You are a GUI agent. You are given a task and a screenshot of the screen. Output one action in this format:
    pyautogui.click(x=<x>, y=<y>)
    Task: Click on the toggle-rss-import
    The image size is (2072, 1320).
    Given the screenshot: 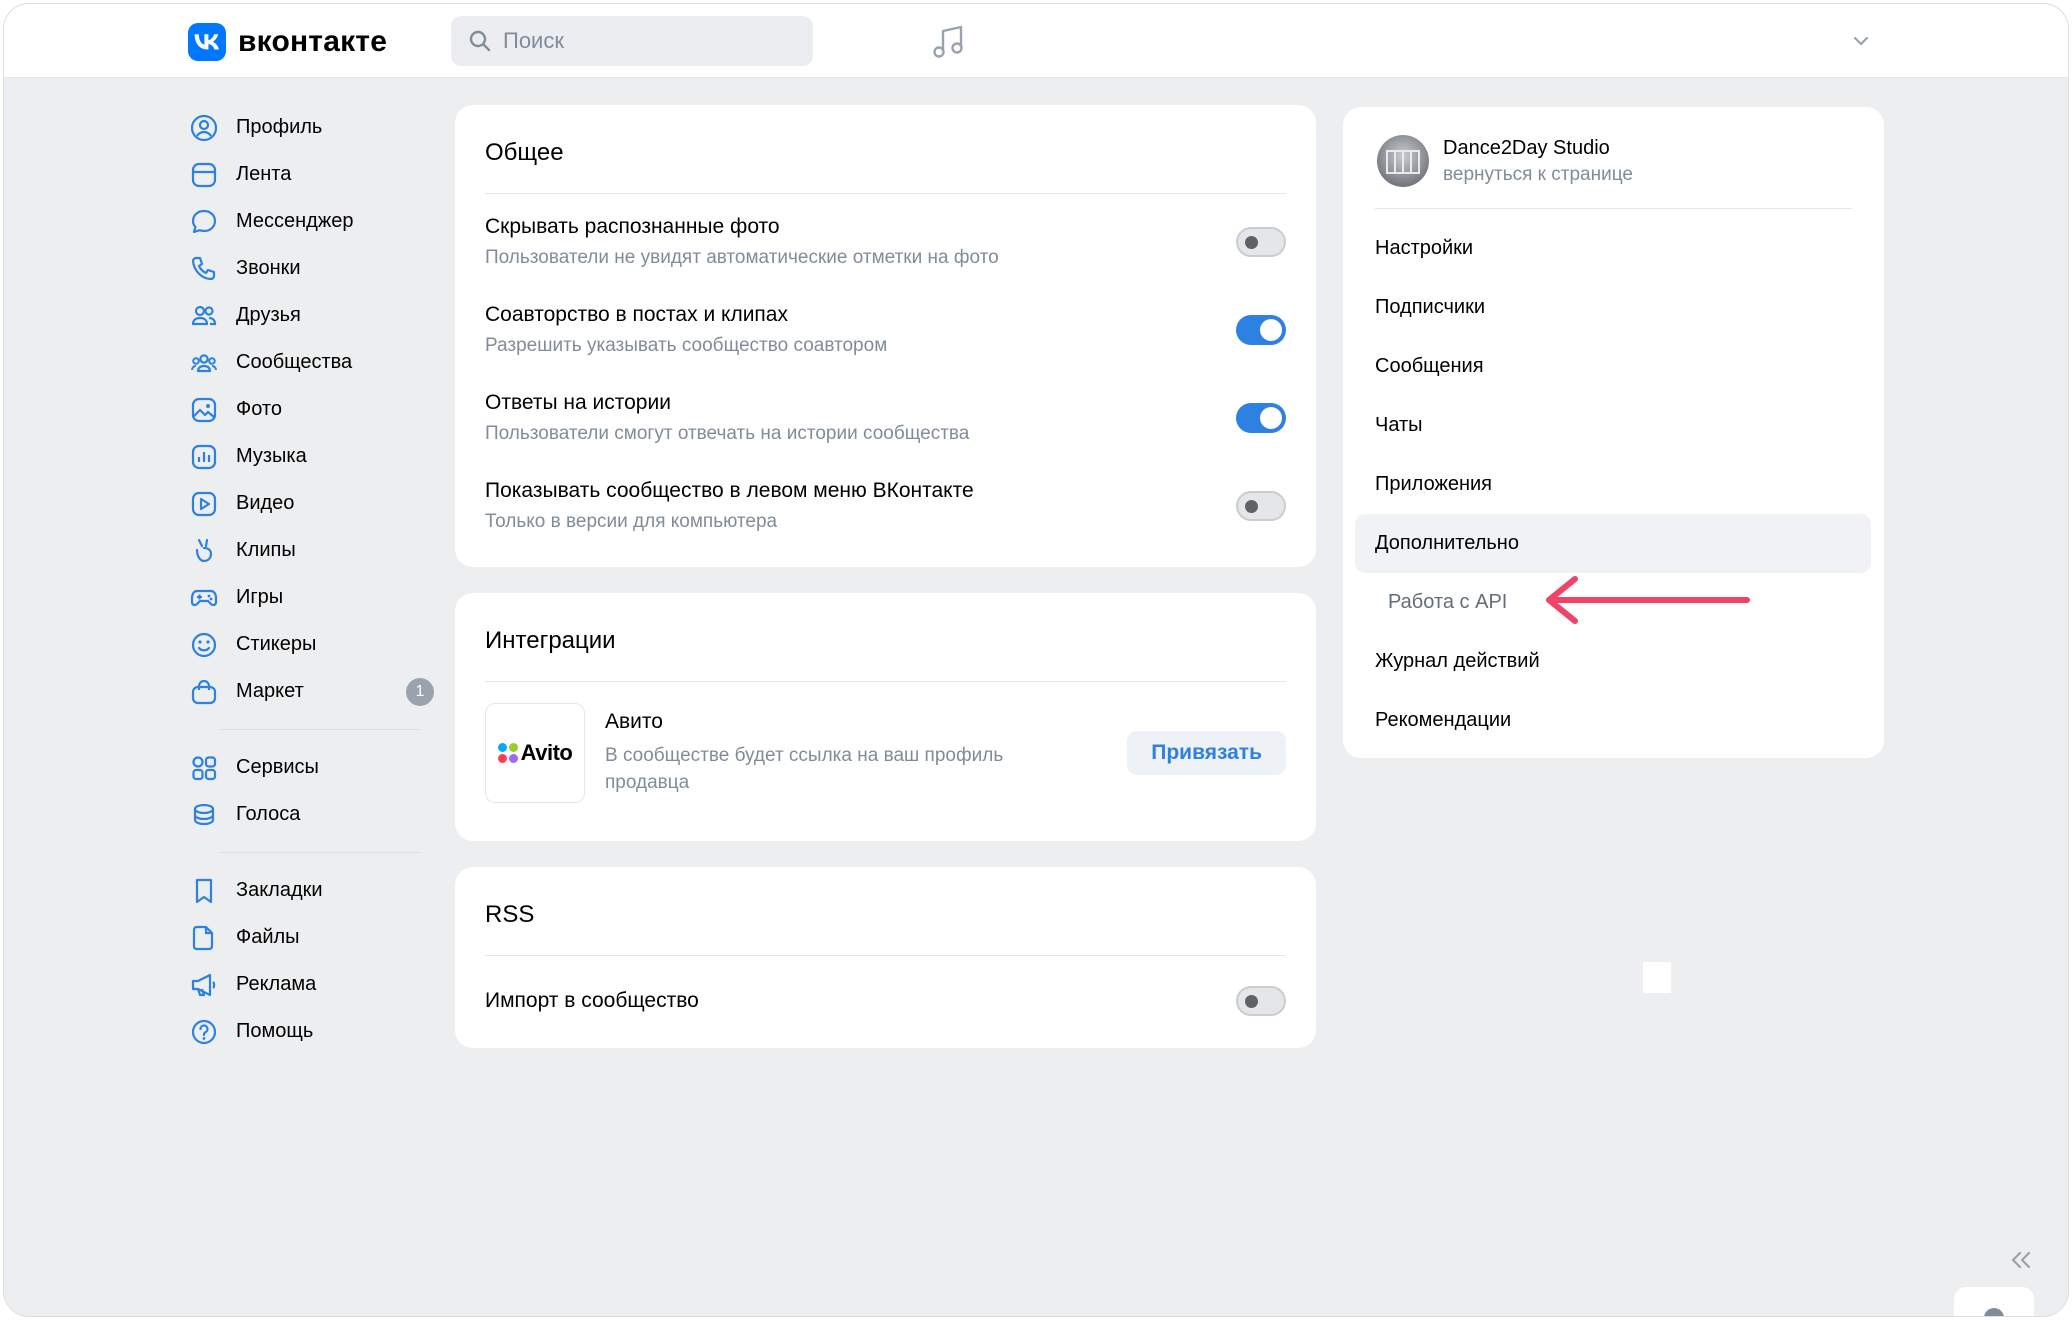 What is the action you would take?
    pyautogui.click(x=1261, y=1001)
    